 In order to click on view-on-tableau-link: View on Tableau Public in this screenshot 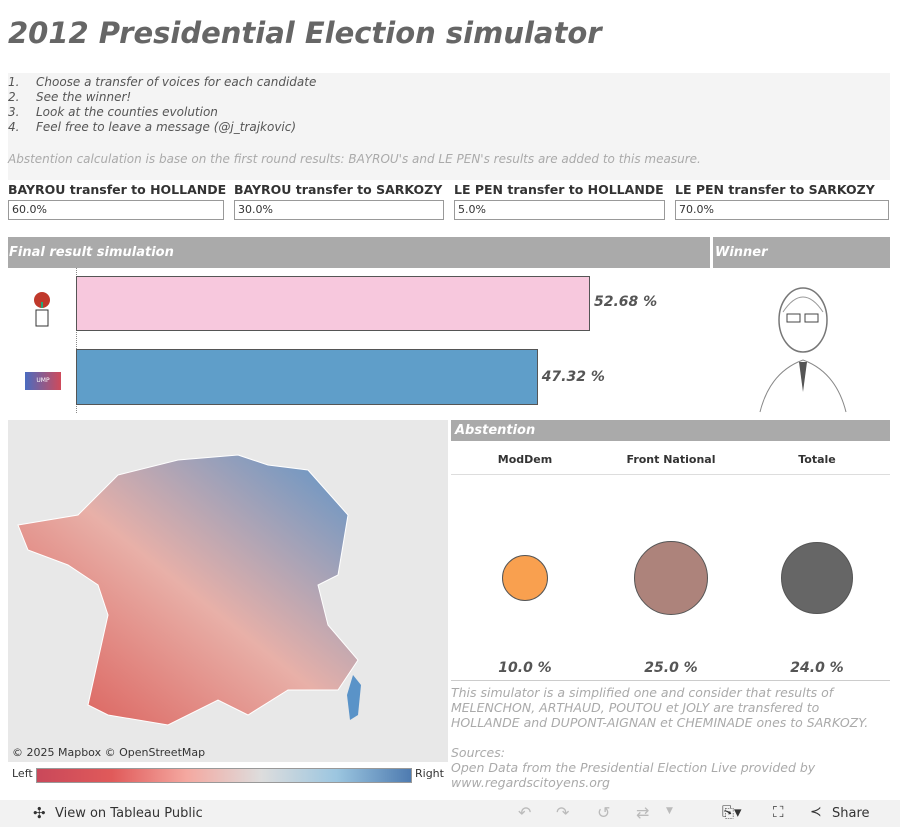, I will do `click(129, 813)`.